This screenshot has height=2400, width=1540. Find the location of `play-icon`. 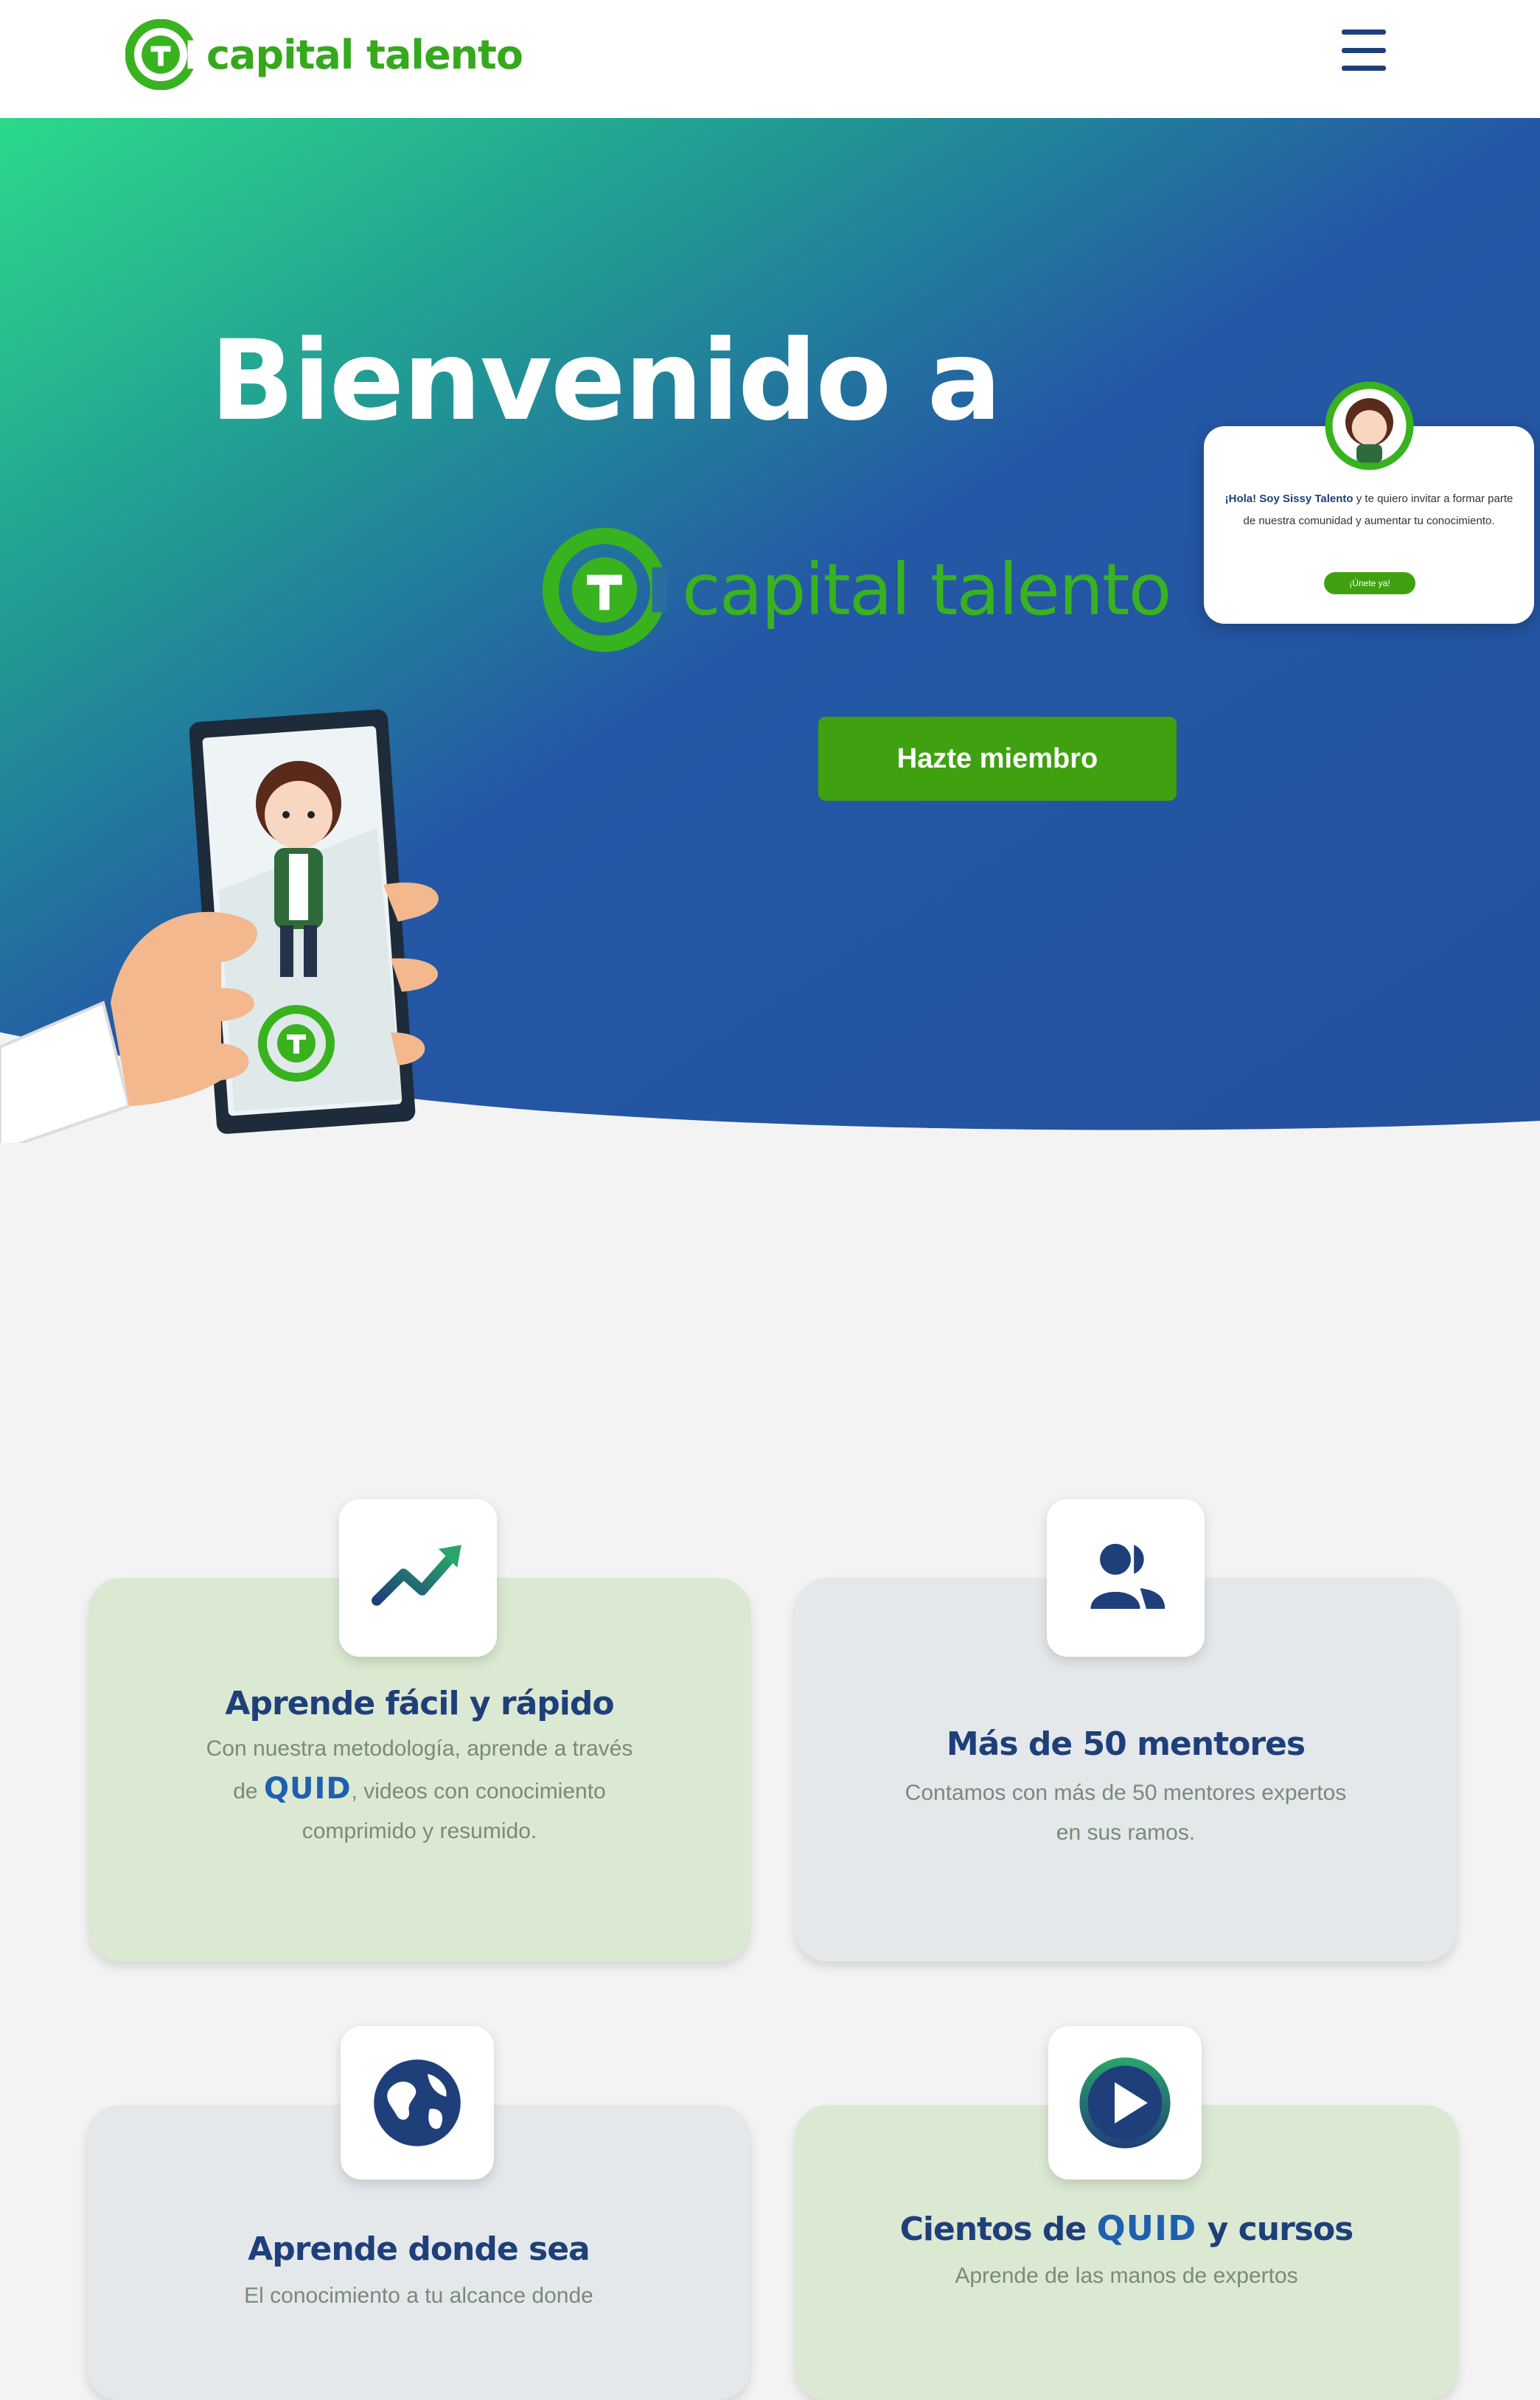

play-icon is located at coordinates (1125, 2103).